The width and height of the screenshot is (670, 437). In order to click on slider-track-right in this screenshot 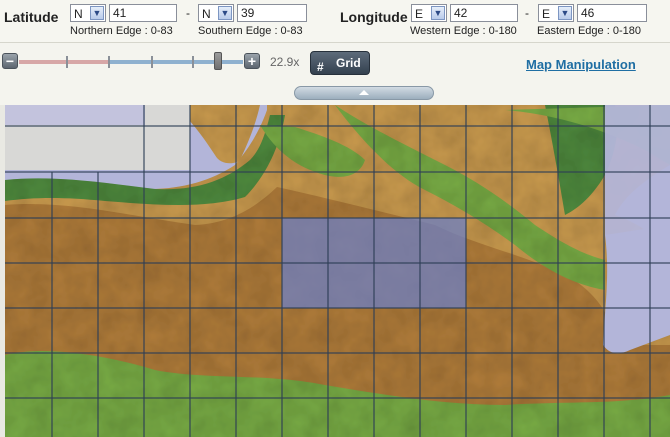, I will do `click(176, 62)`.